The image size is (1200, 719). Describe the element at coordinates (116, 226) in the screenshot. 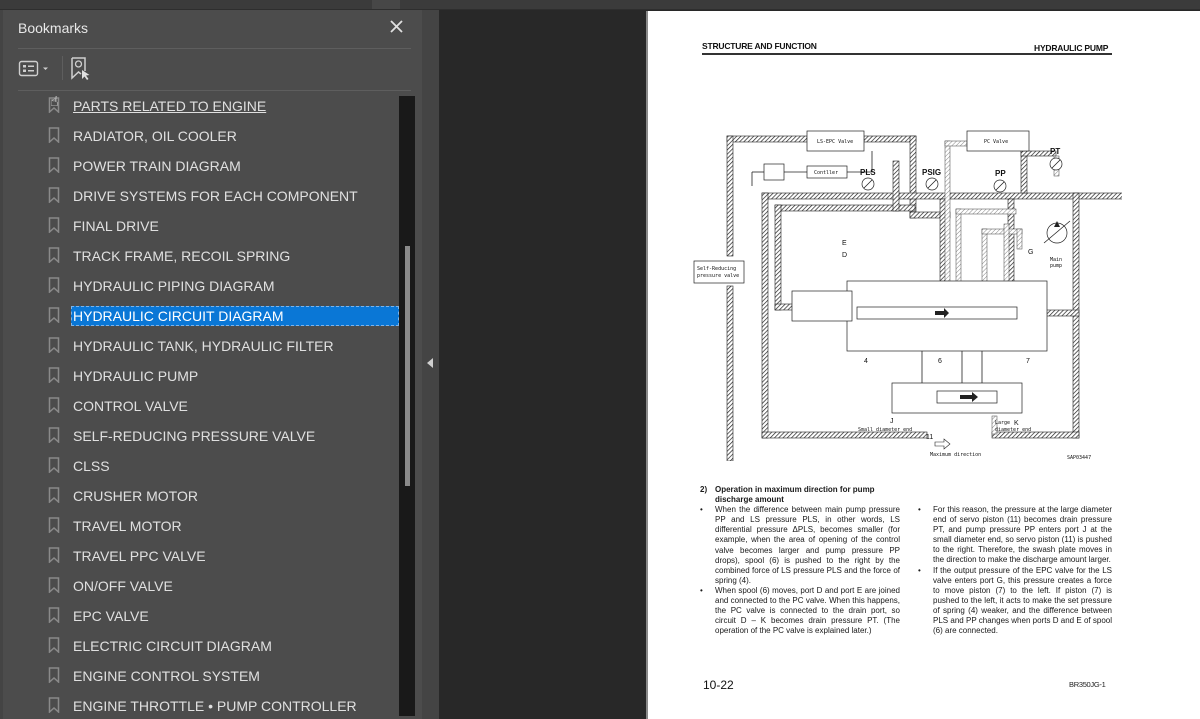

I see `bookmark-label: FINAL DRIVE` at that location.